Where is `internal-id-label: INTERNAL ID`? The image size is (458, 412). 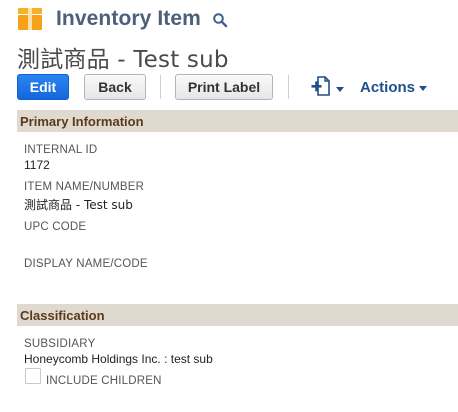 internal-id-label: INTERNAL ID is located at coordinates (61, 150).